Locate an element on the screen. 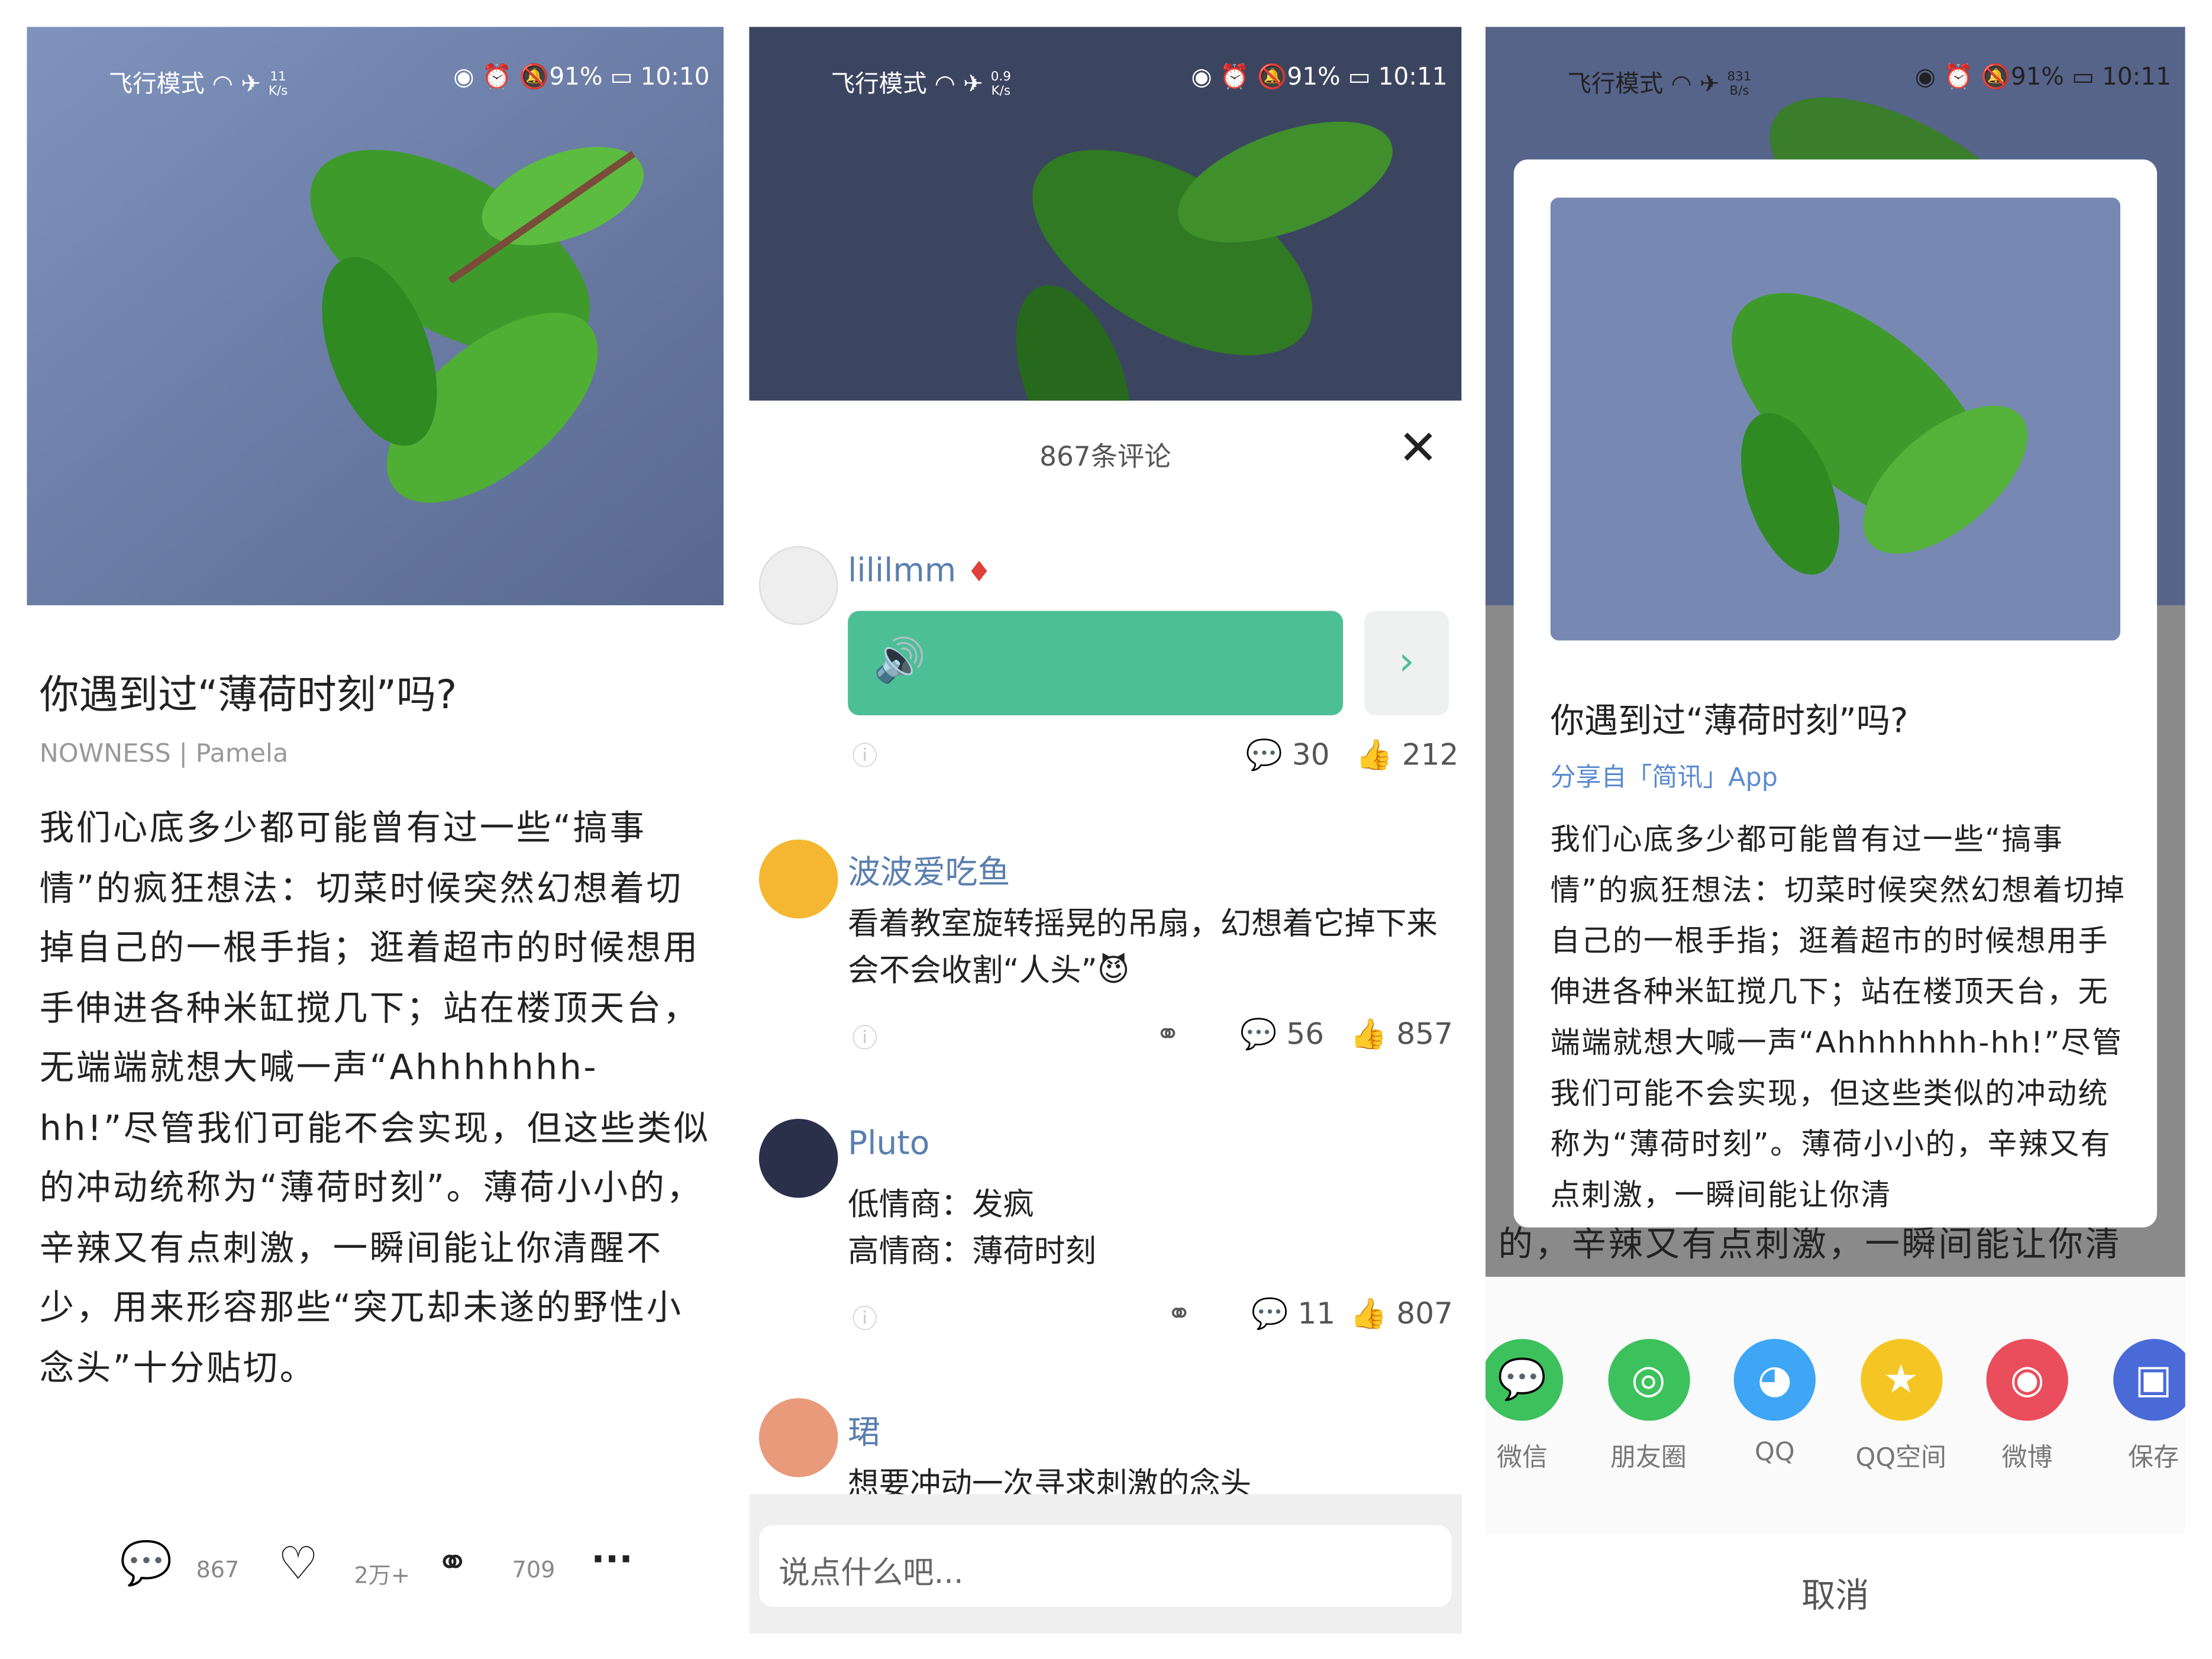  share-target-label: QQ空间 is located at coordinates (1901, 1456).